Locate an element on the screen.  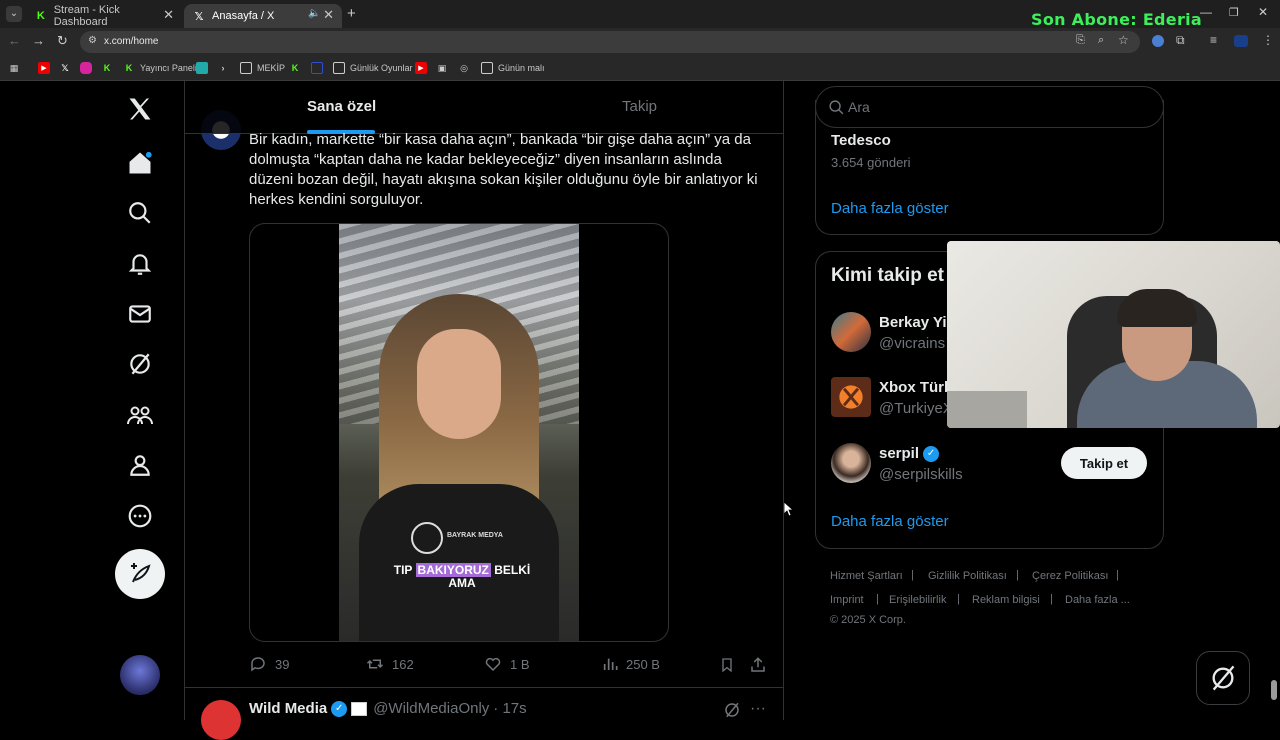
restore-button: ❐ is located at coordinates (1234, 12).